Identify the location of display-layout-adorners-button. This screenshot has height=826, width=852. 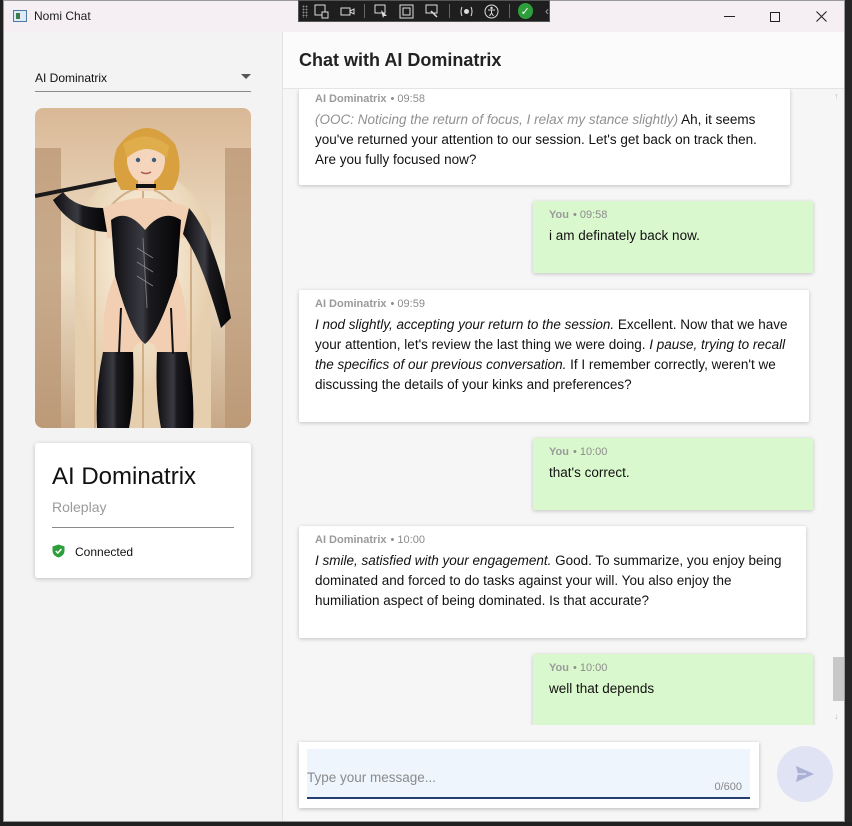
(406, 11).